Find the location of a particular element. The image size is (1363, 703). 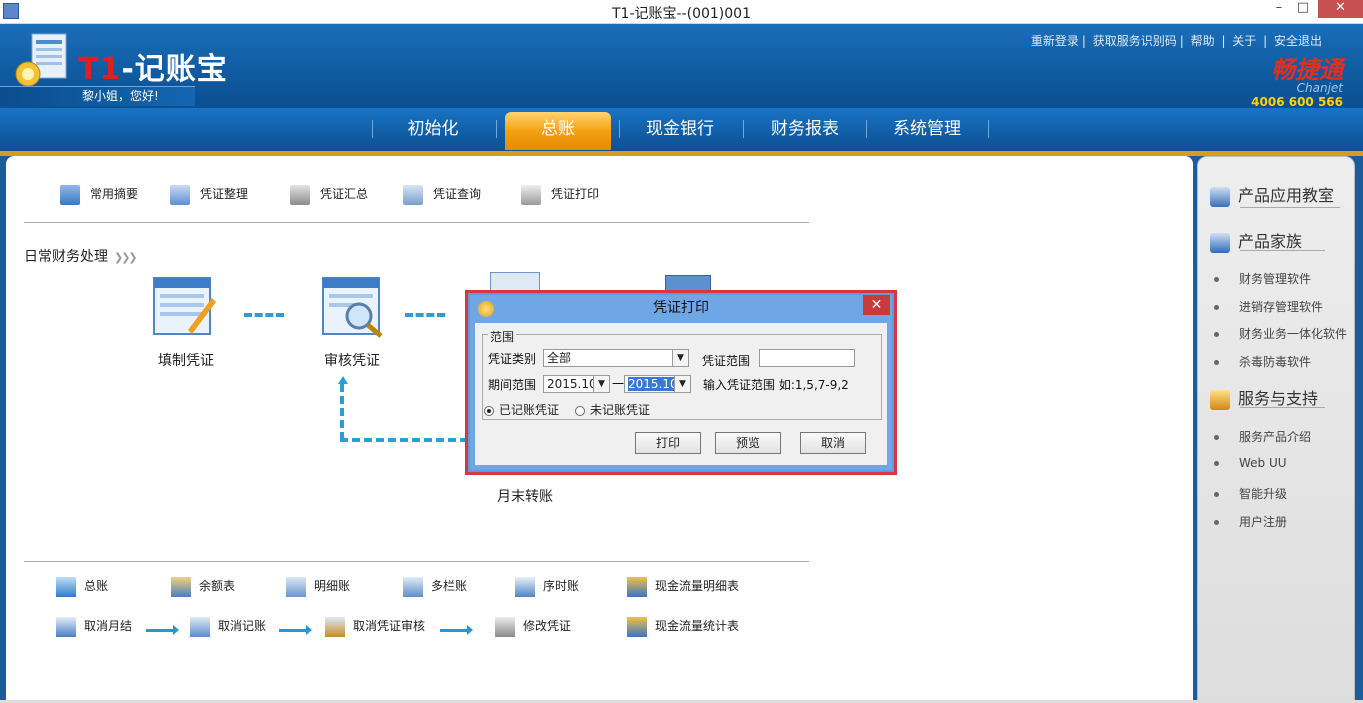

month-end-transfer-label: 月末转账 is located at coordinates (525, 496).